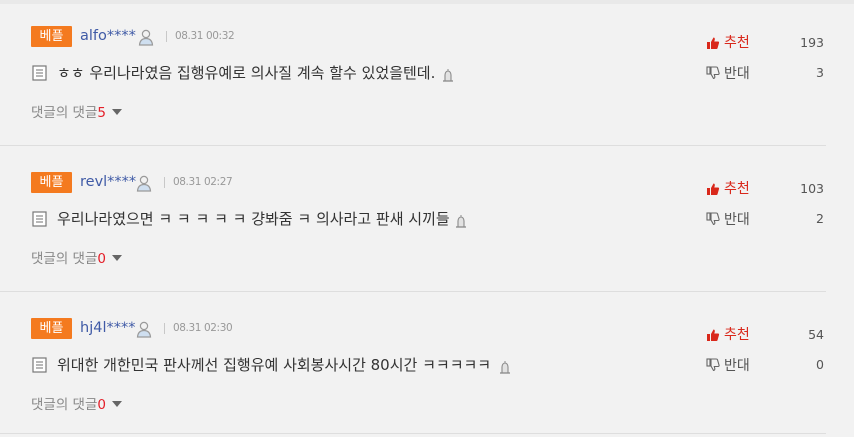  Describe the element at coordinates (203, 328) in the screenshot. I see `comment-date: 08.31 02:30` at that location.